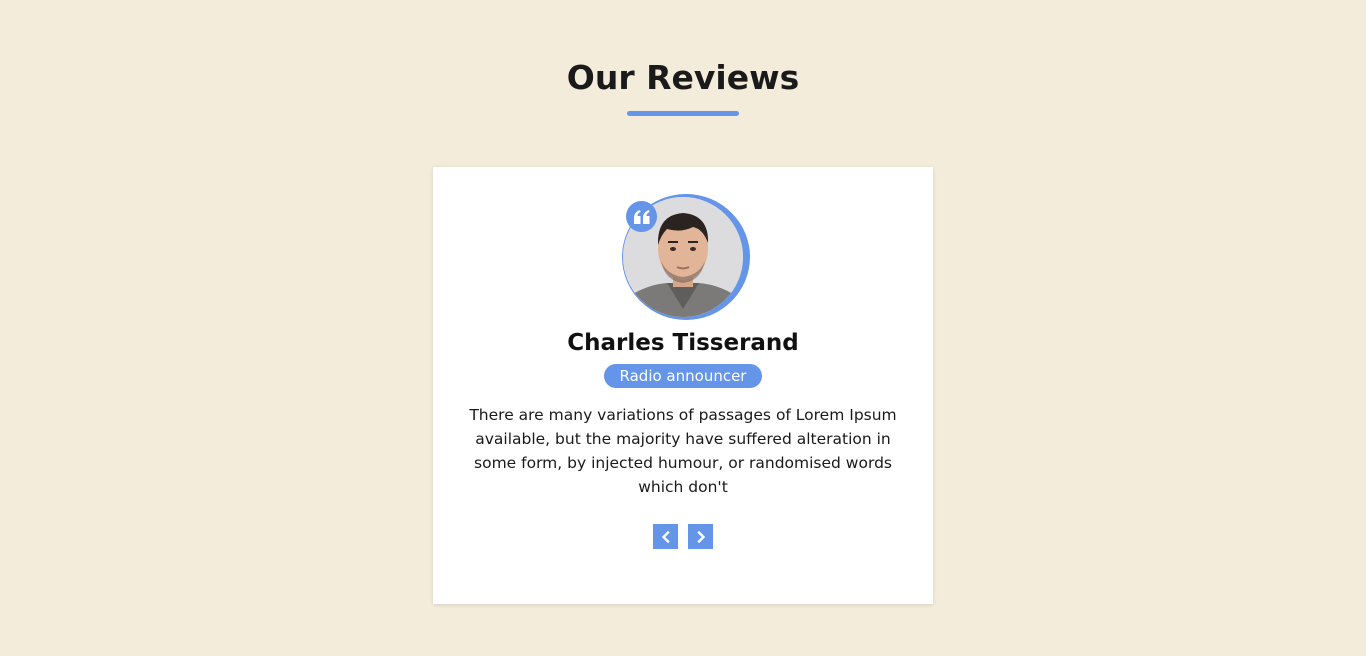 The height and width of the screenshot is (656, 1366). I want to click on previous-review-button, so click(665, 536).